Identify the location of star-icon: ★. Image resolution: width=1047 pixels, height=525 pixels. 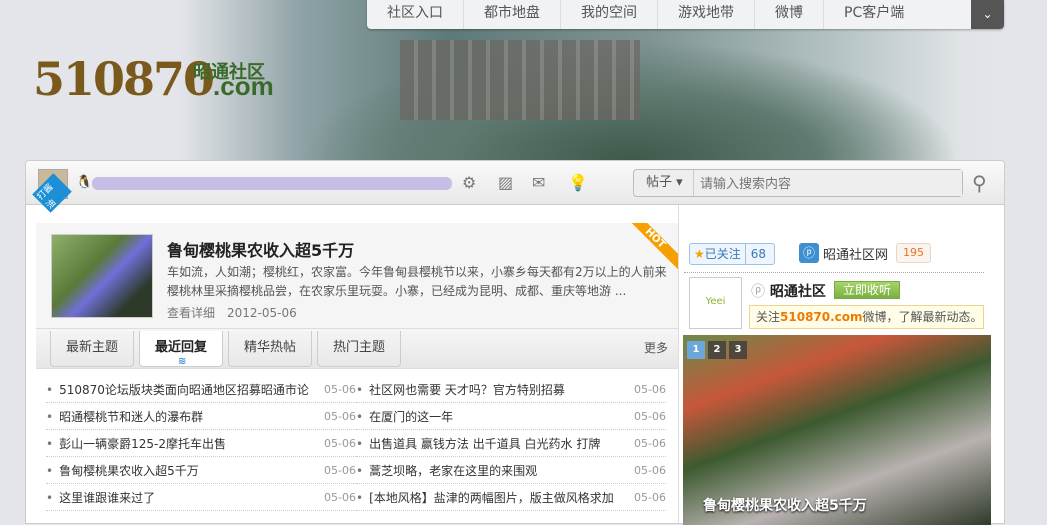
(699, 254).